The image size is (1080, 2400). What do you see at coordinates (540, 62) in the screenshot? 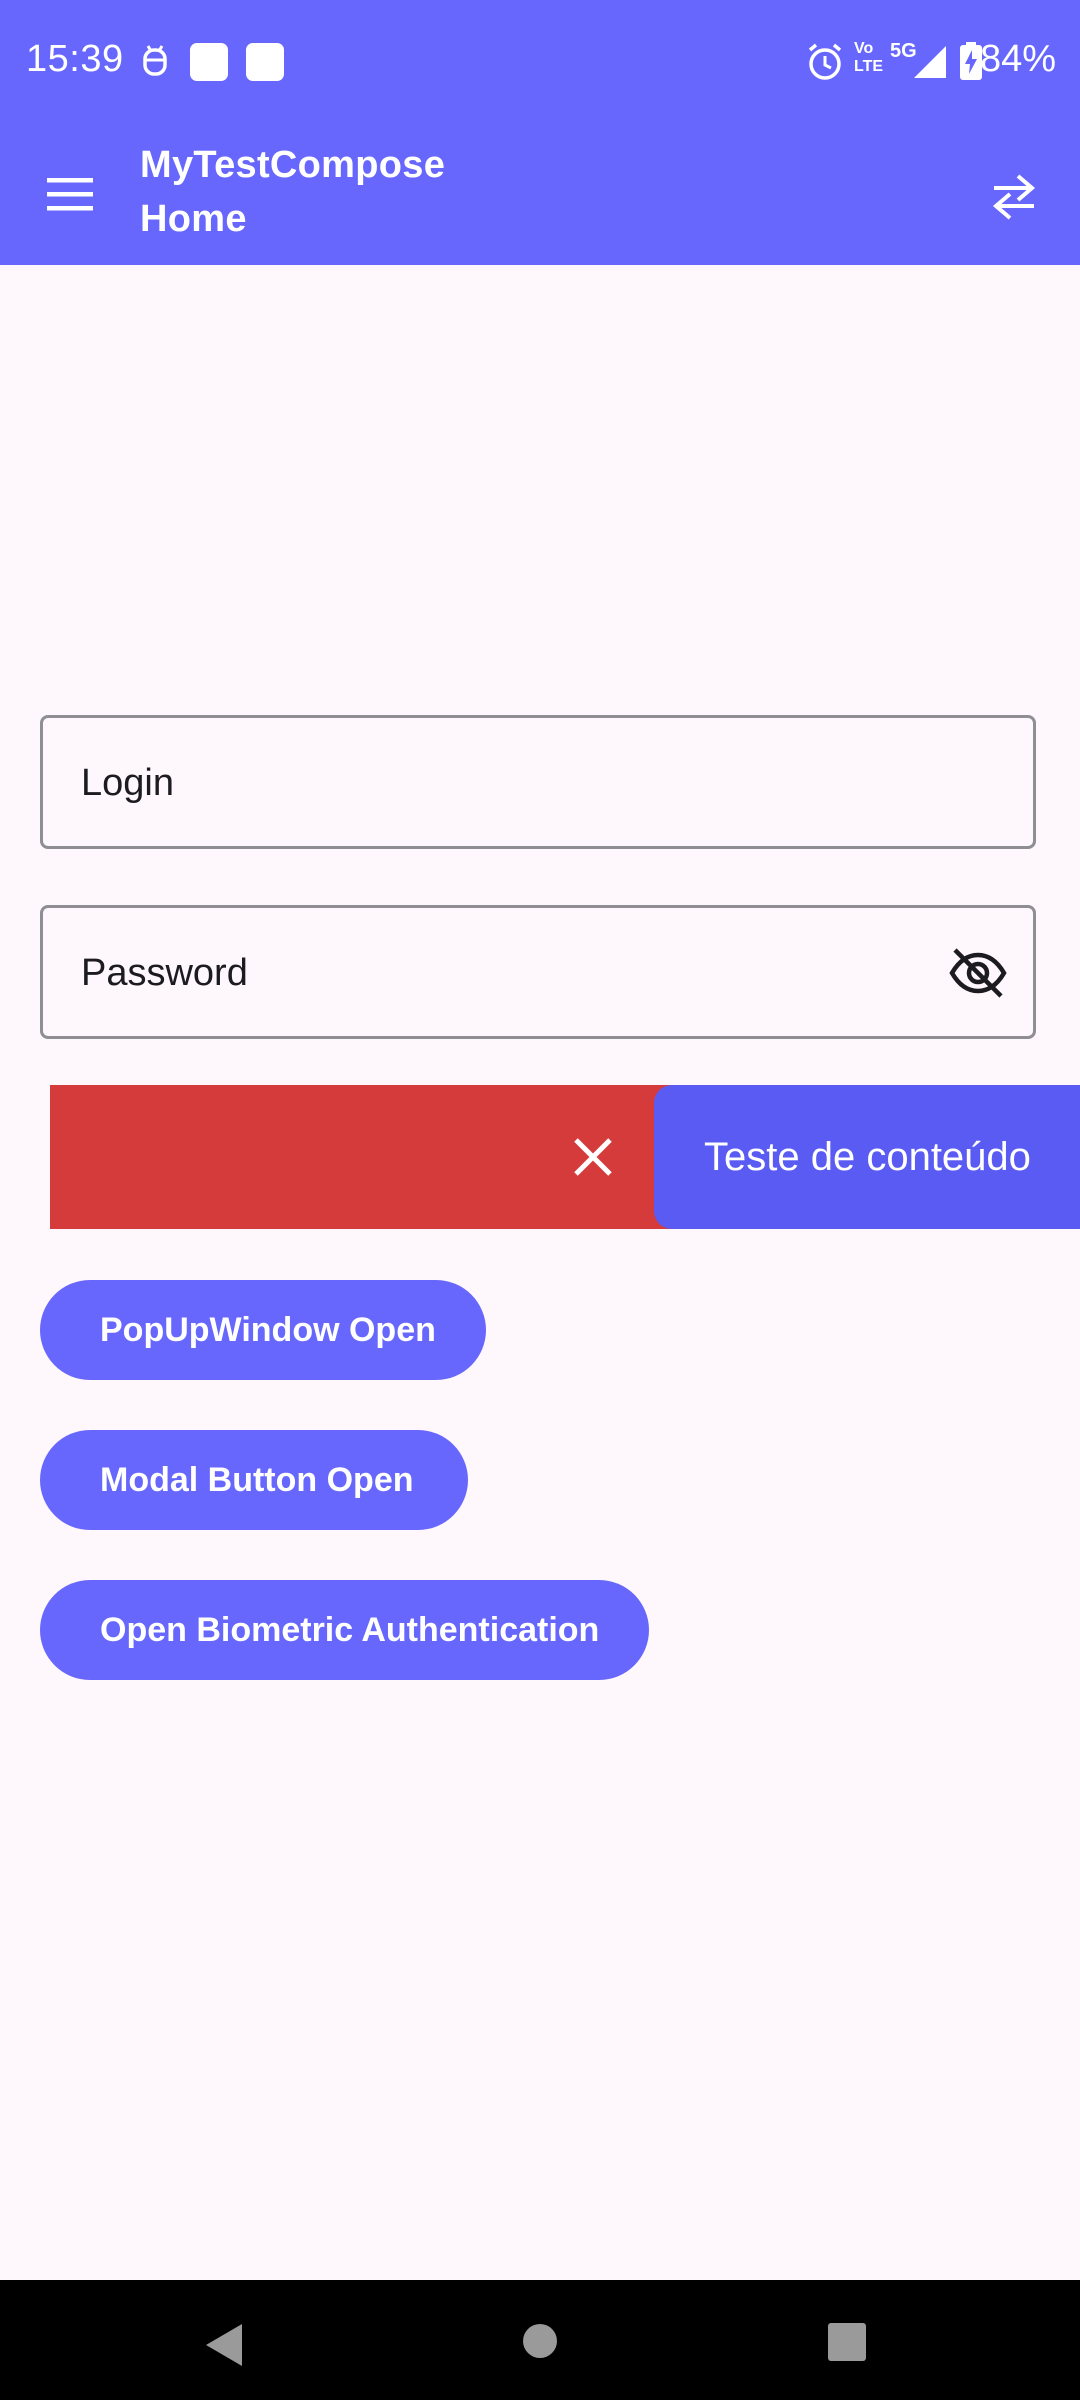
I see `status-bar: 15:39 Vo LTE 5G 84%` at bounding box center [540, 62].